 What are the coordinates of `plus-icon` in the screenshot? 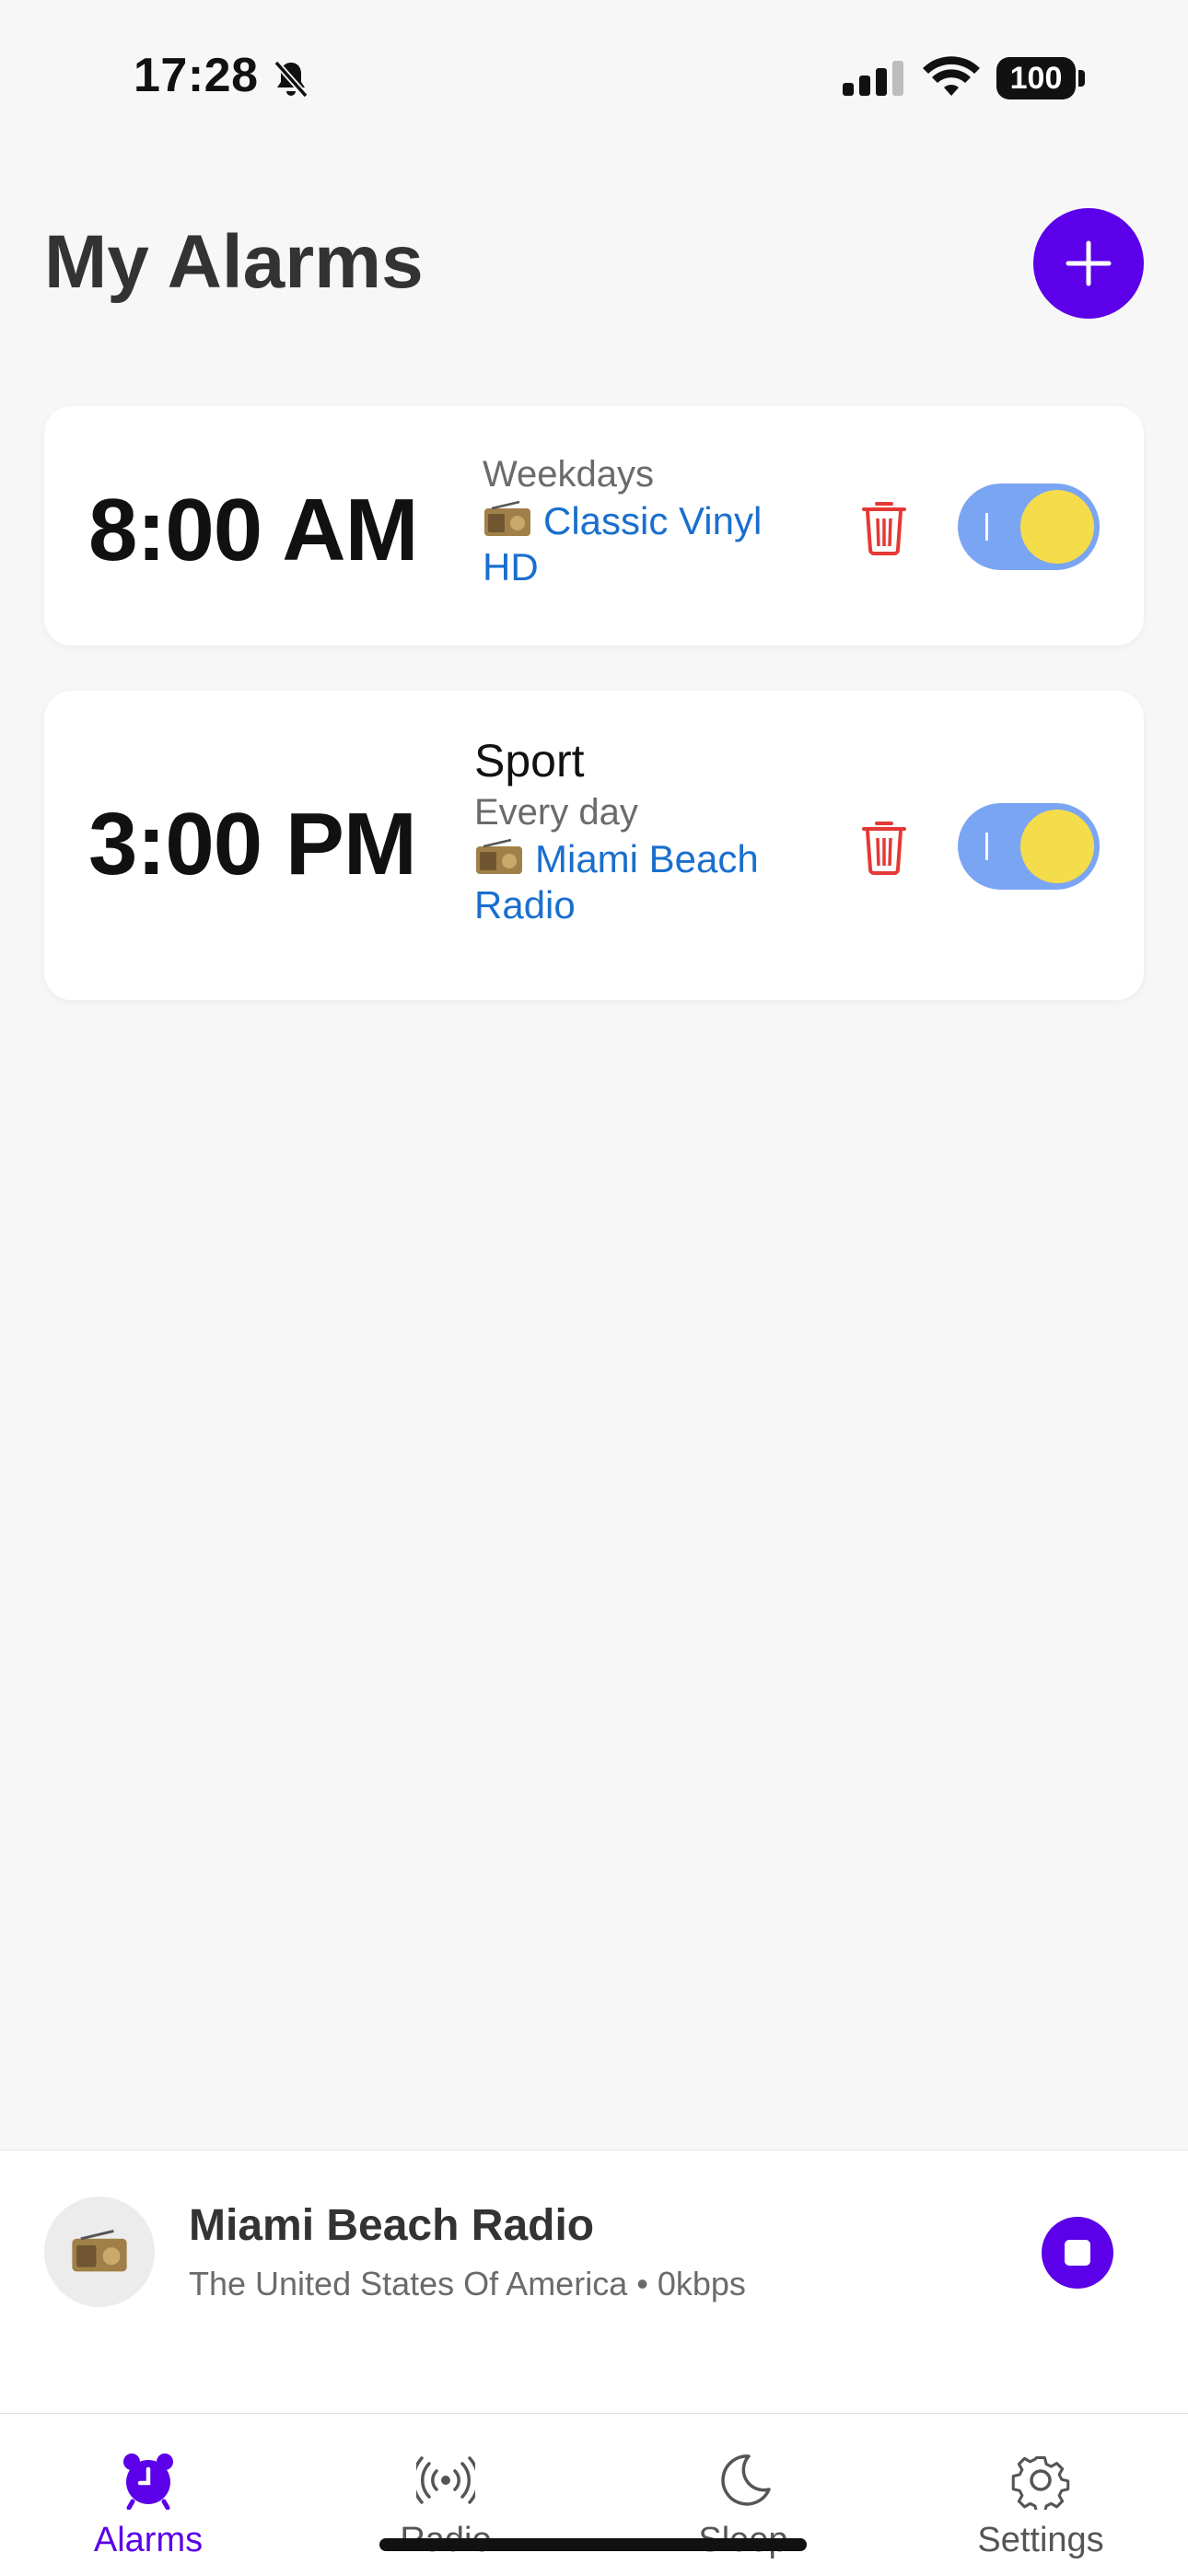 It's located at (1089, 263).